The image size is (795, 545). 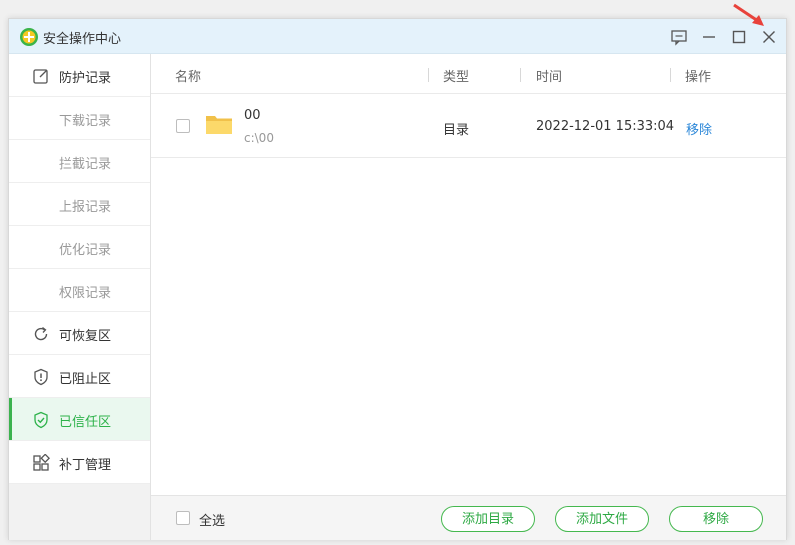 What do you see at coordinates (85, 250) in the screenshot?
I see `sidebar-item-label: 优化记录` at bounding box center [85, 250].